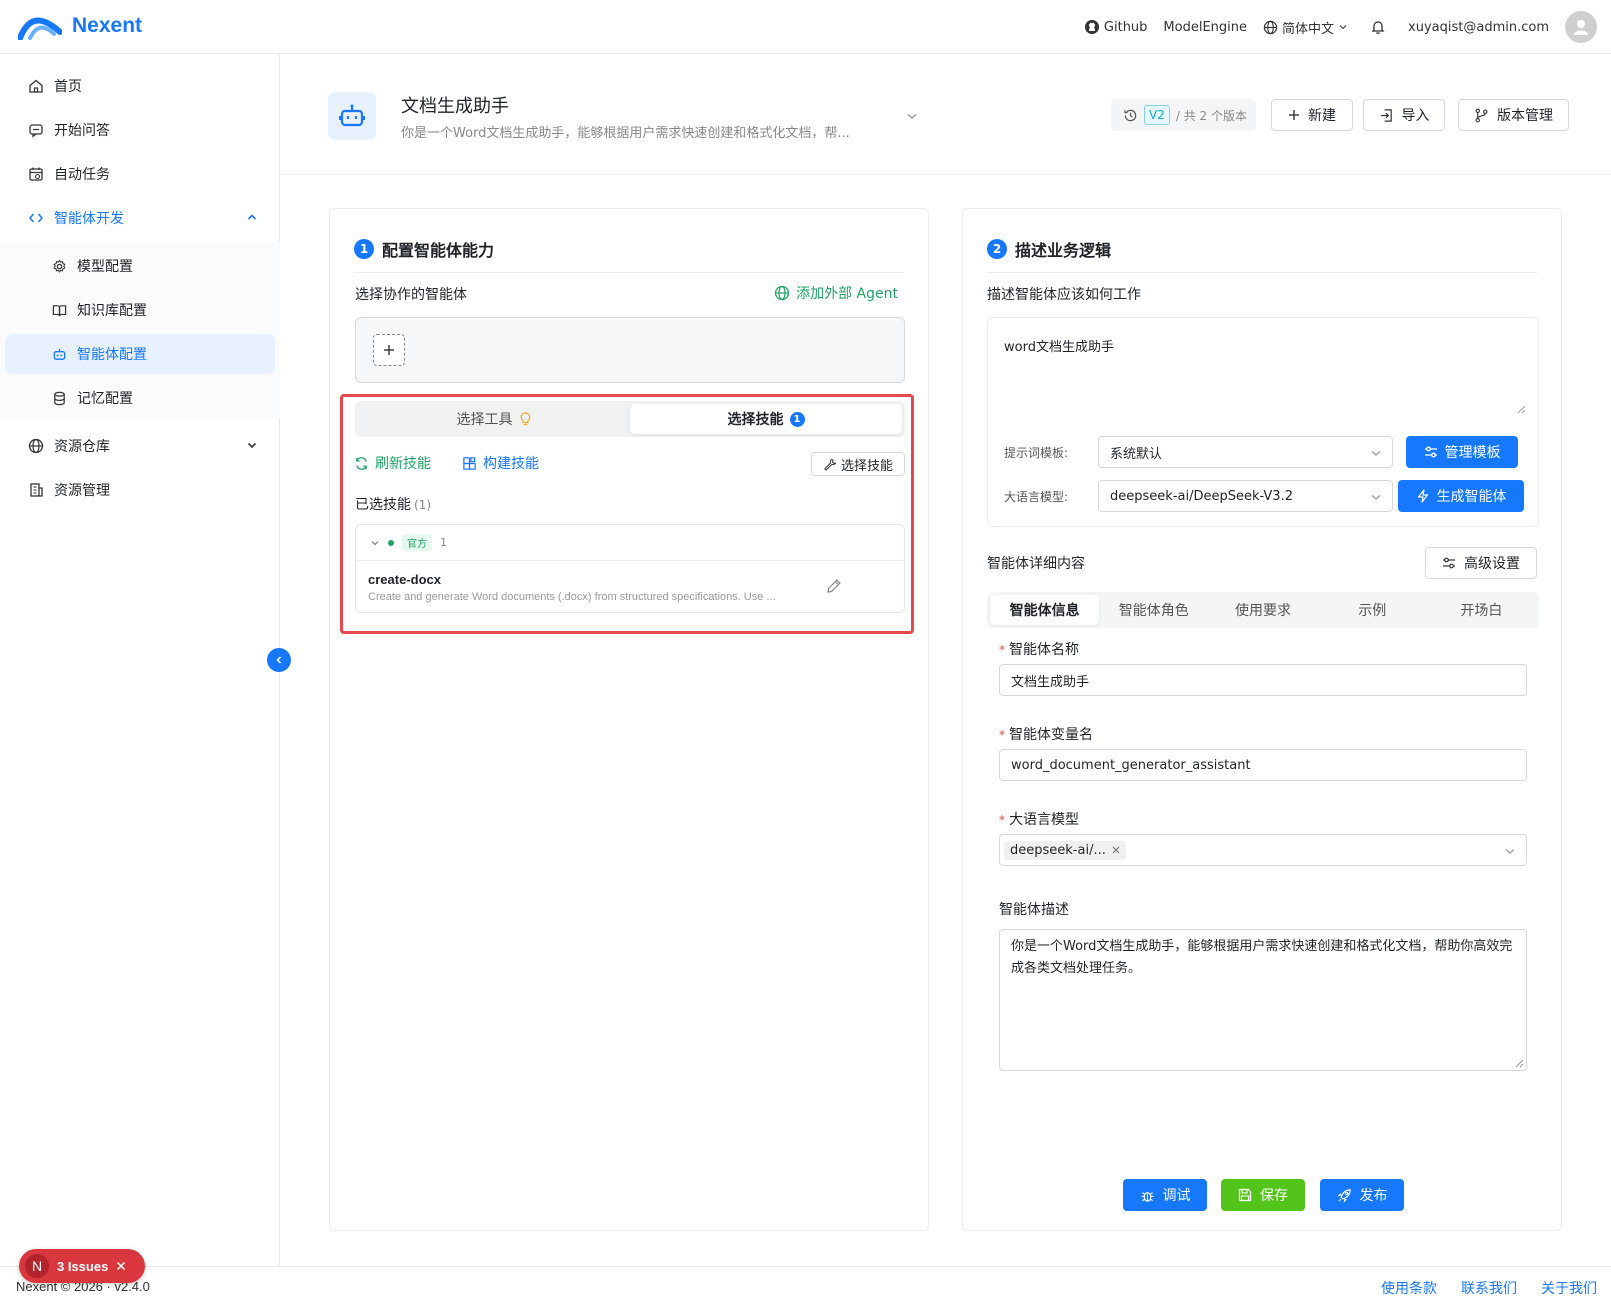  I want to click on sidebar-item-model-config: 模型配置, so click(140, 266).